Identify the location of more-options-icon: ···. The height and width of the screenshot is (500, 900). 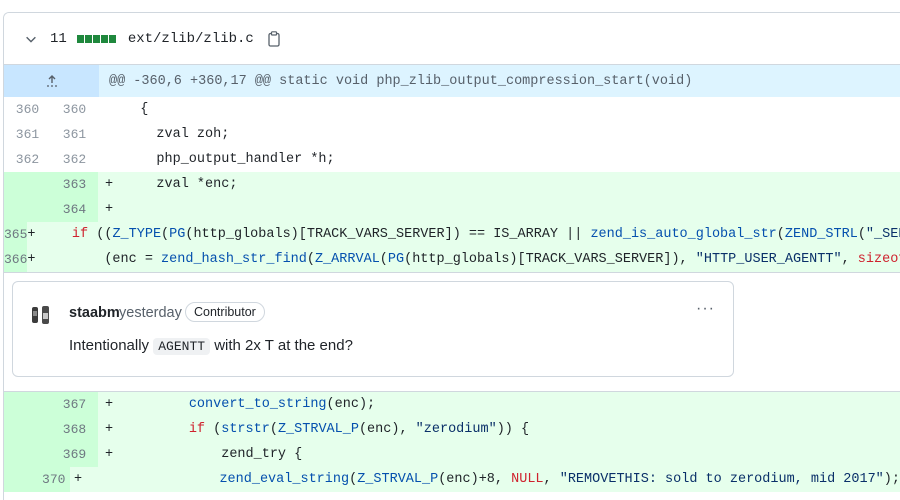
(705, 309).